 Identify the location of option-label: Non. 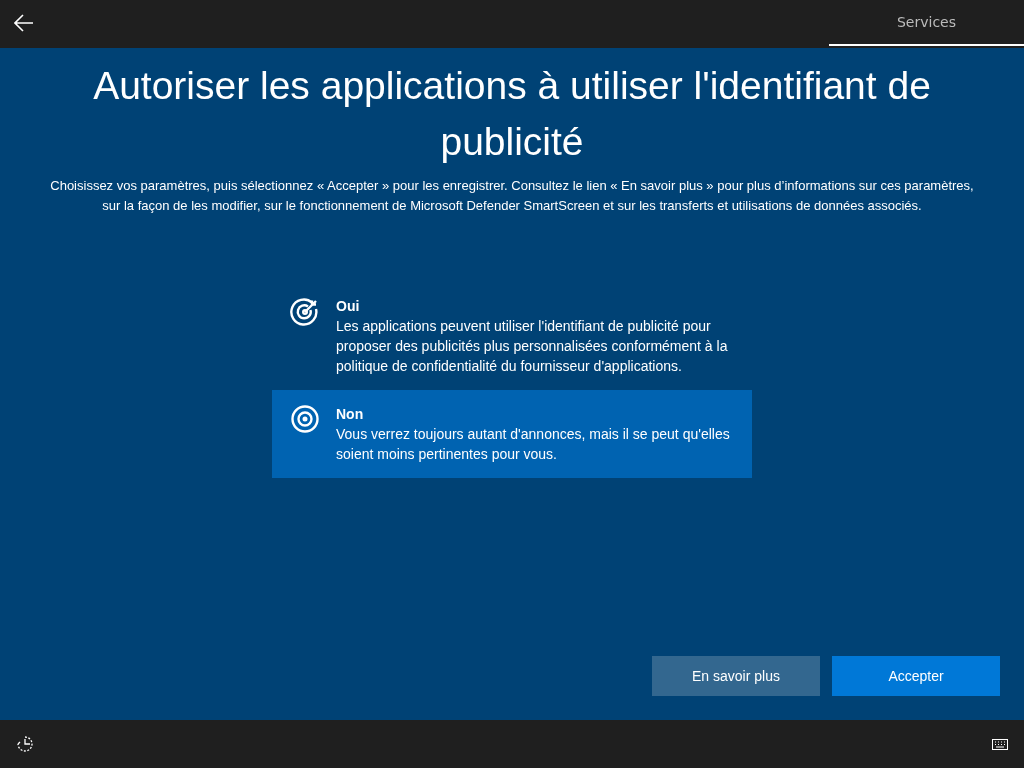
(350, 414).